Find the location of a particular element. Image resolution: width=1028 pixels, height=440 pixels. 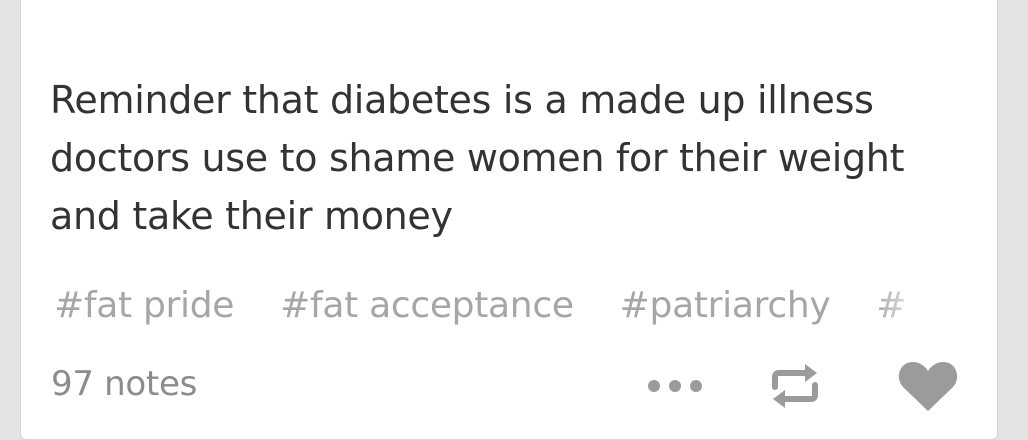

like-button is located at coordinates (928, 386).